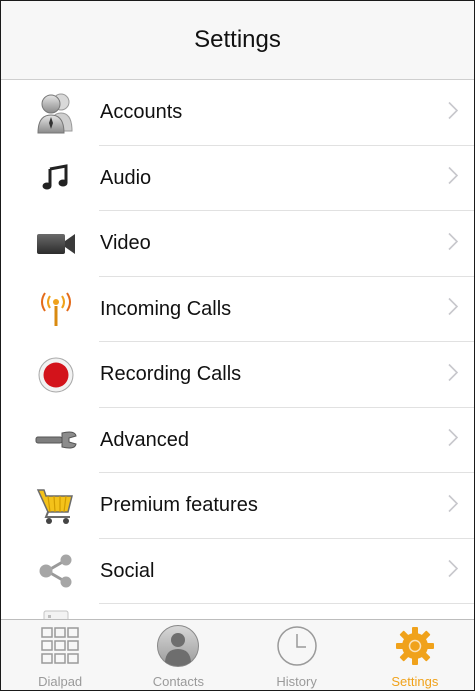 The width and height of the screenshot is (475, 691). What do you see at coordinates (56, 375) in the screenshot?
I see `record-icon` at bounding box center [56, 375].